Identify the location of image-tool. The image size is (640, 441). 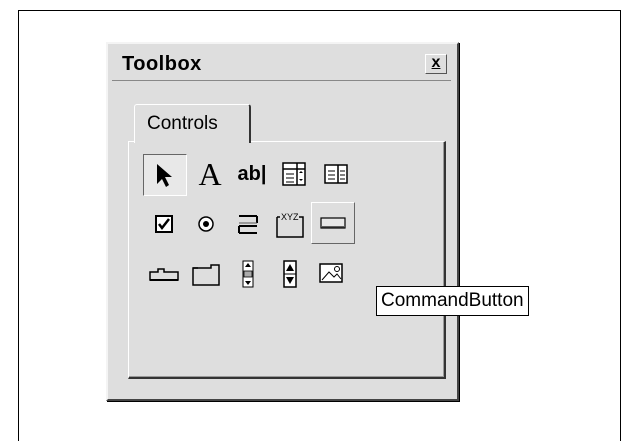
(332, 274).